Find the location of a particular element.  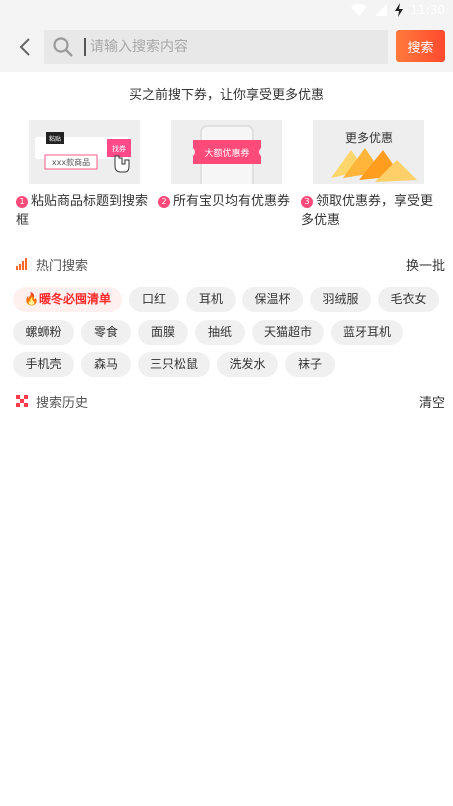

hot-tag: 三只松鼠 is located at coordinates (174, 364).